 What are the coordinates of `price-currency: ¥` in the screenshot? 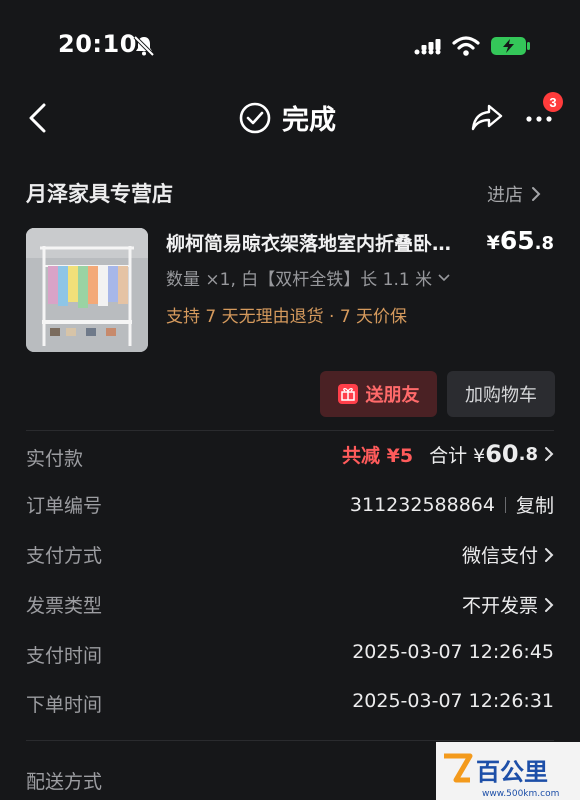 It's located at (493, 243).